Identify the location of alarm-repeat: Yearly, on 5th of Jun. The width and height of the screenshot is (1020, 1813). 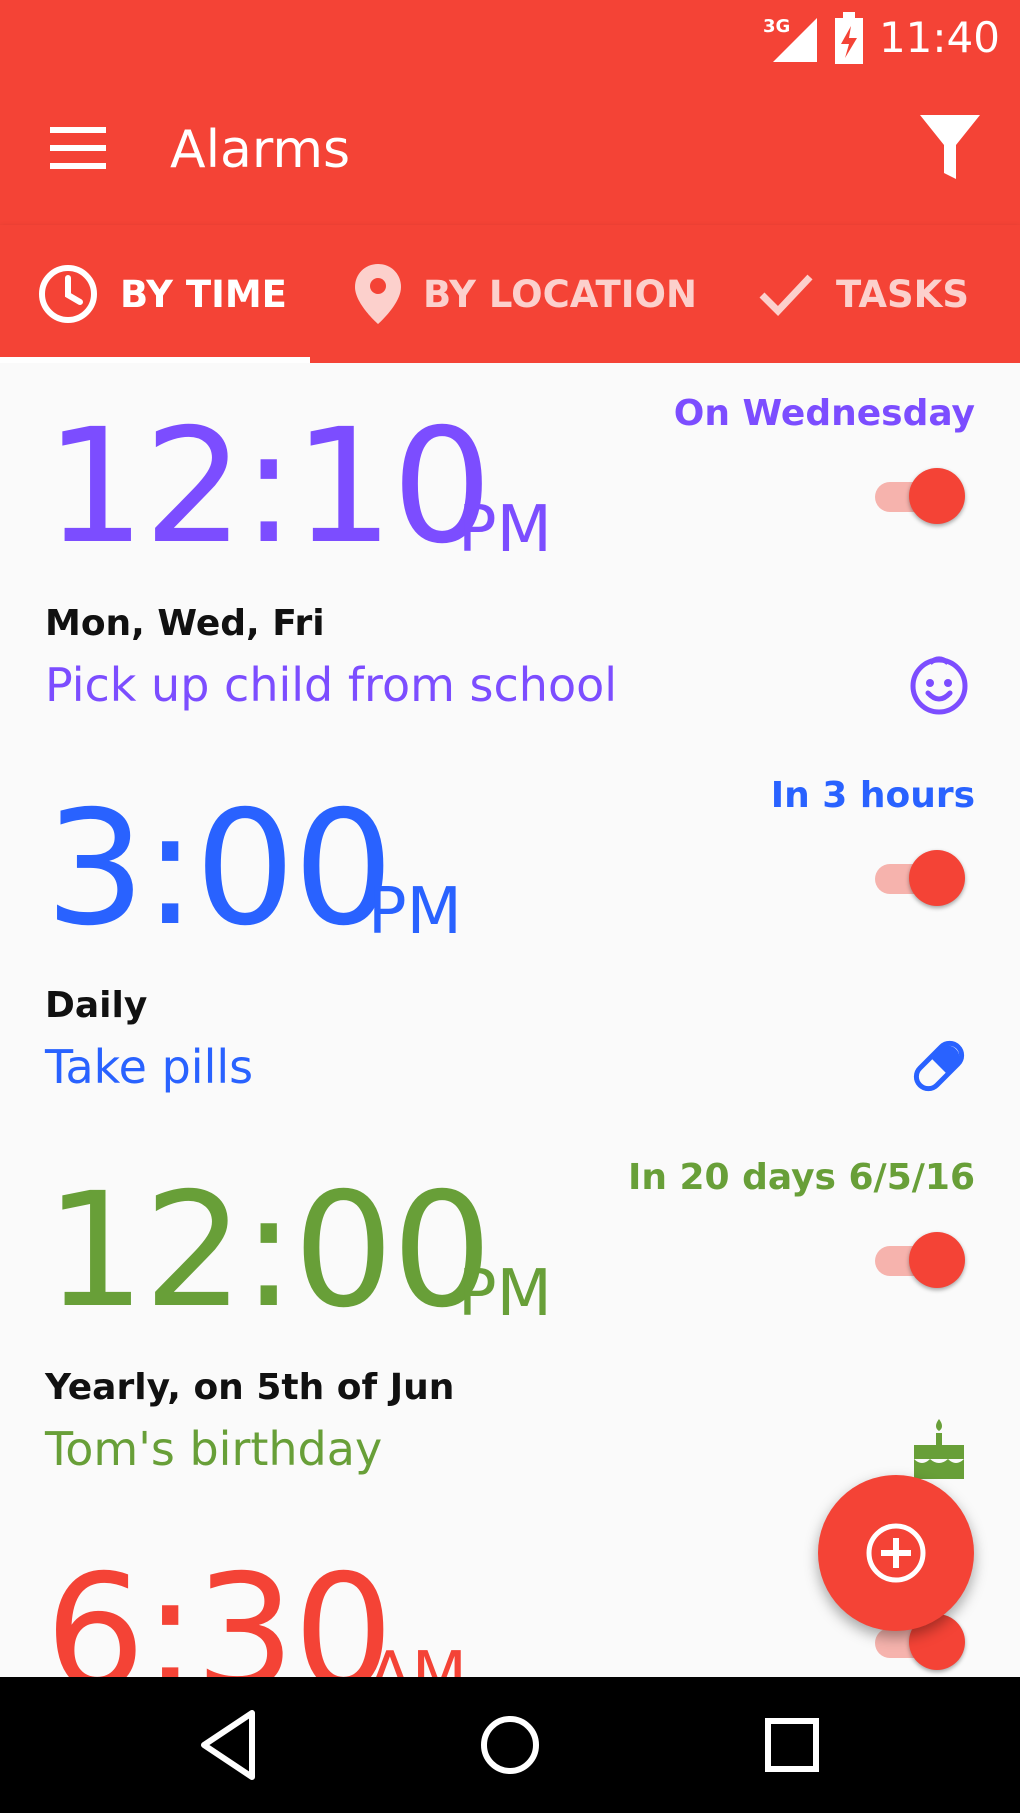
(250, 1387).